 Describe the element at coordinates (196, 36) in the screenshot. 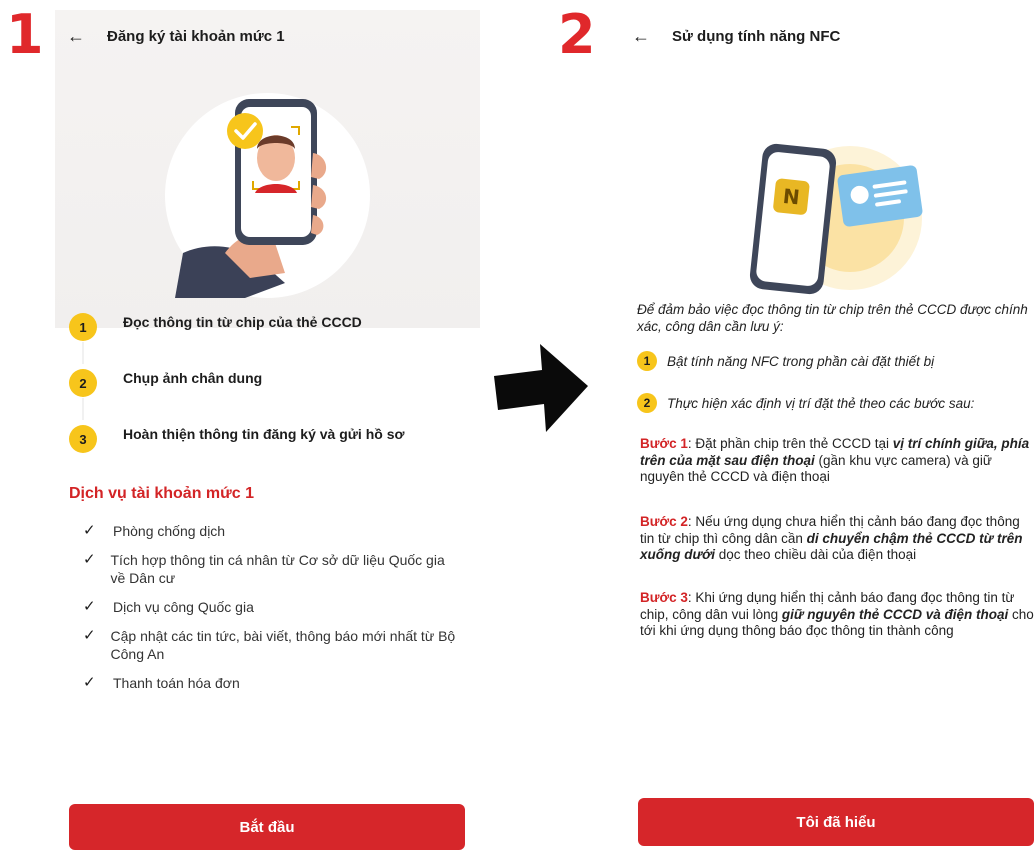

I see `page-title: Đăng ký tài khoản mức 1` at that location.